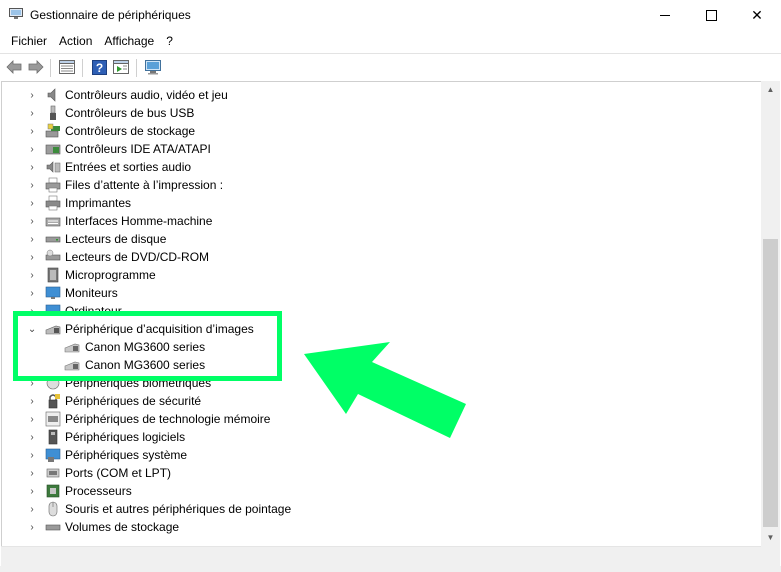 The height and width of the screenshot is (572, 781). I want to click on speaker-icon, so click(51, 95).